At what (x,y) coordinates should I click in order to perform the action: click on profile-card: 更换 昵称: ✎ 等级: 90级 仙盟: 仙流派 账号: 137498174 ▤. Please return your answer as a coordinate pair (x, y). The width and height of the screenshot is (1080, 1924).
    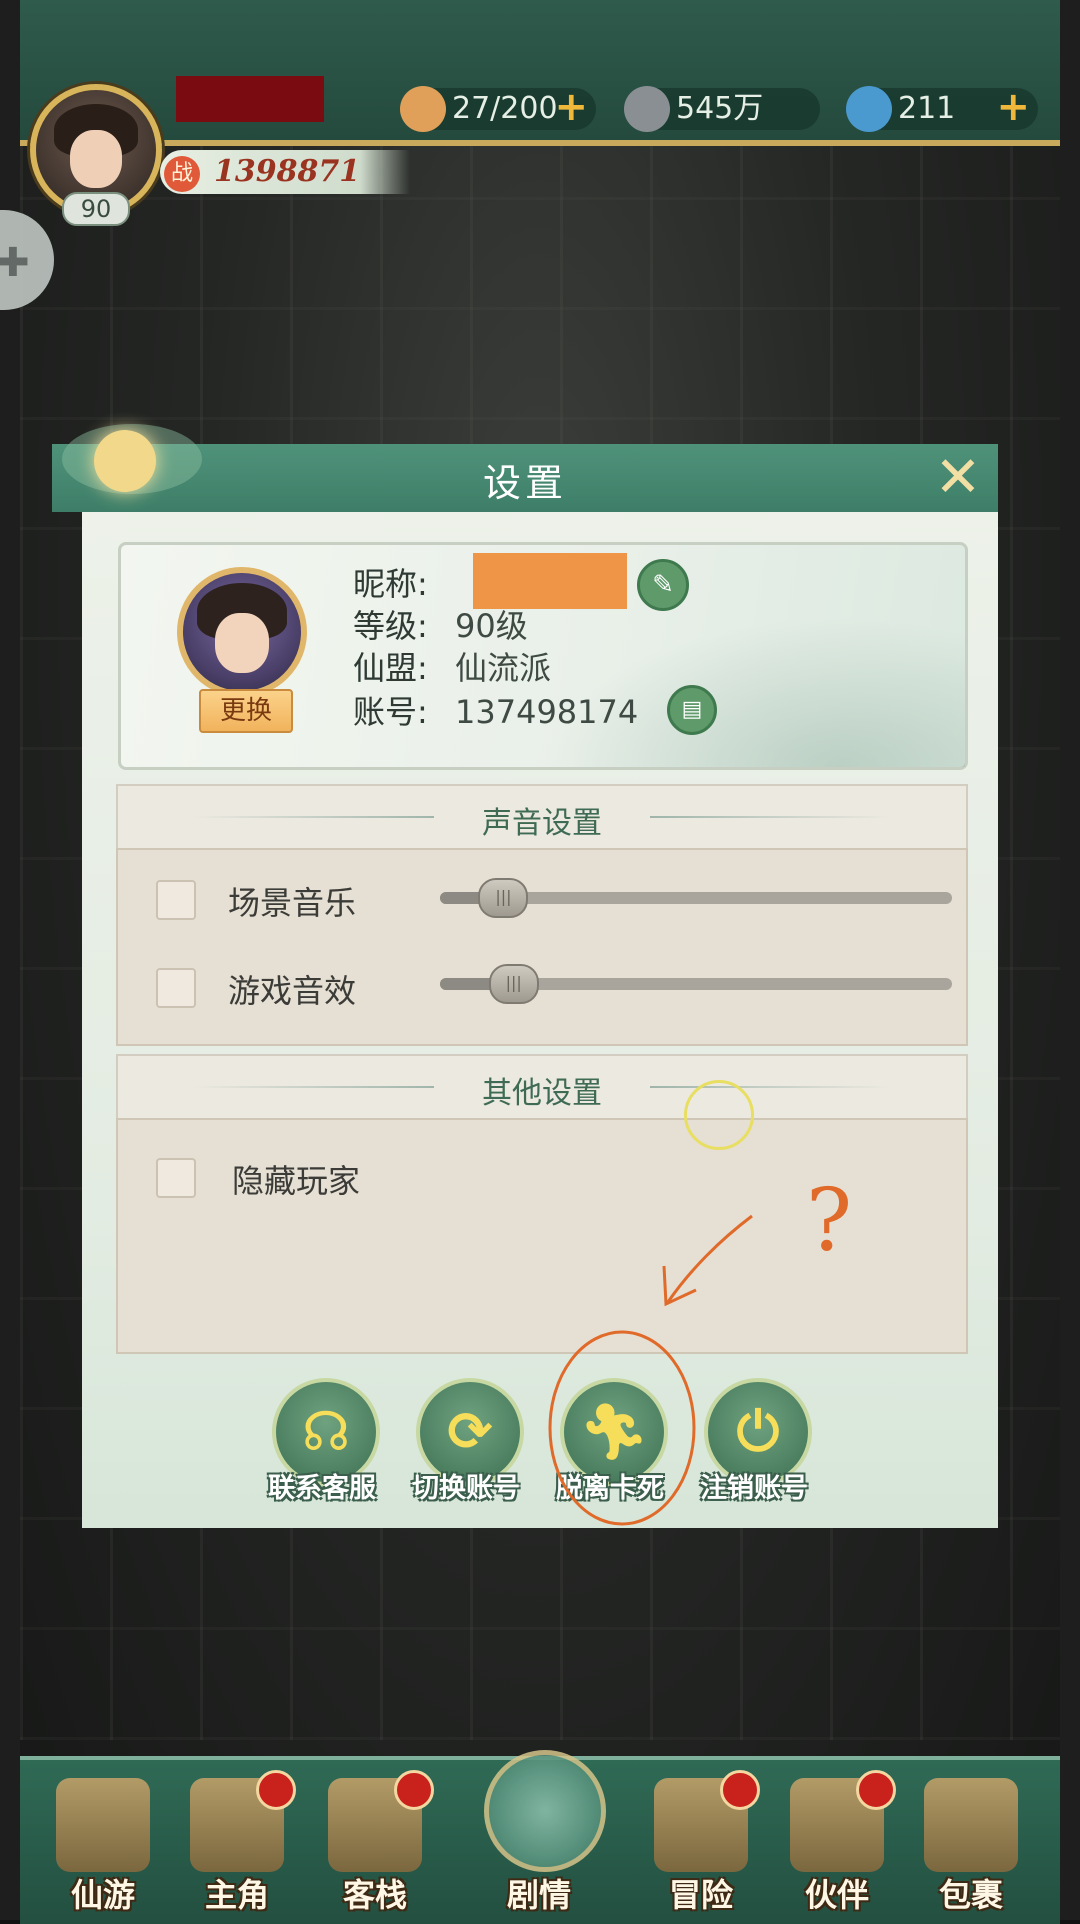
    Looking at the image, I should click on (543, 656).